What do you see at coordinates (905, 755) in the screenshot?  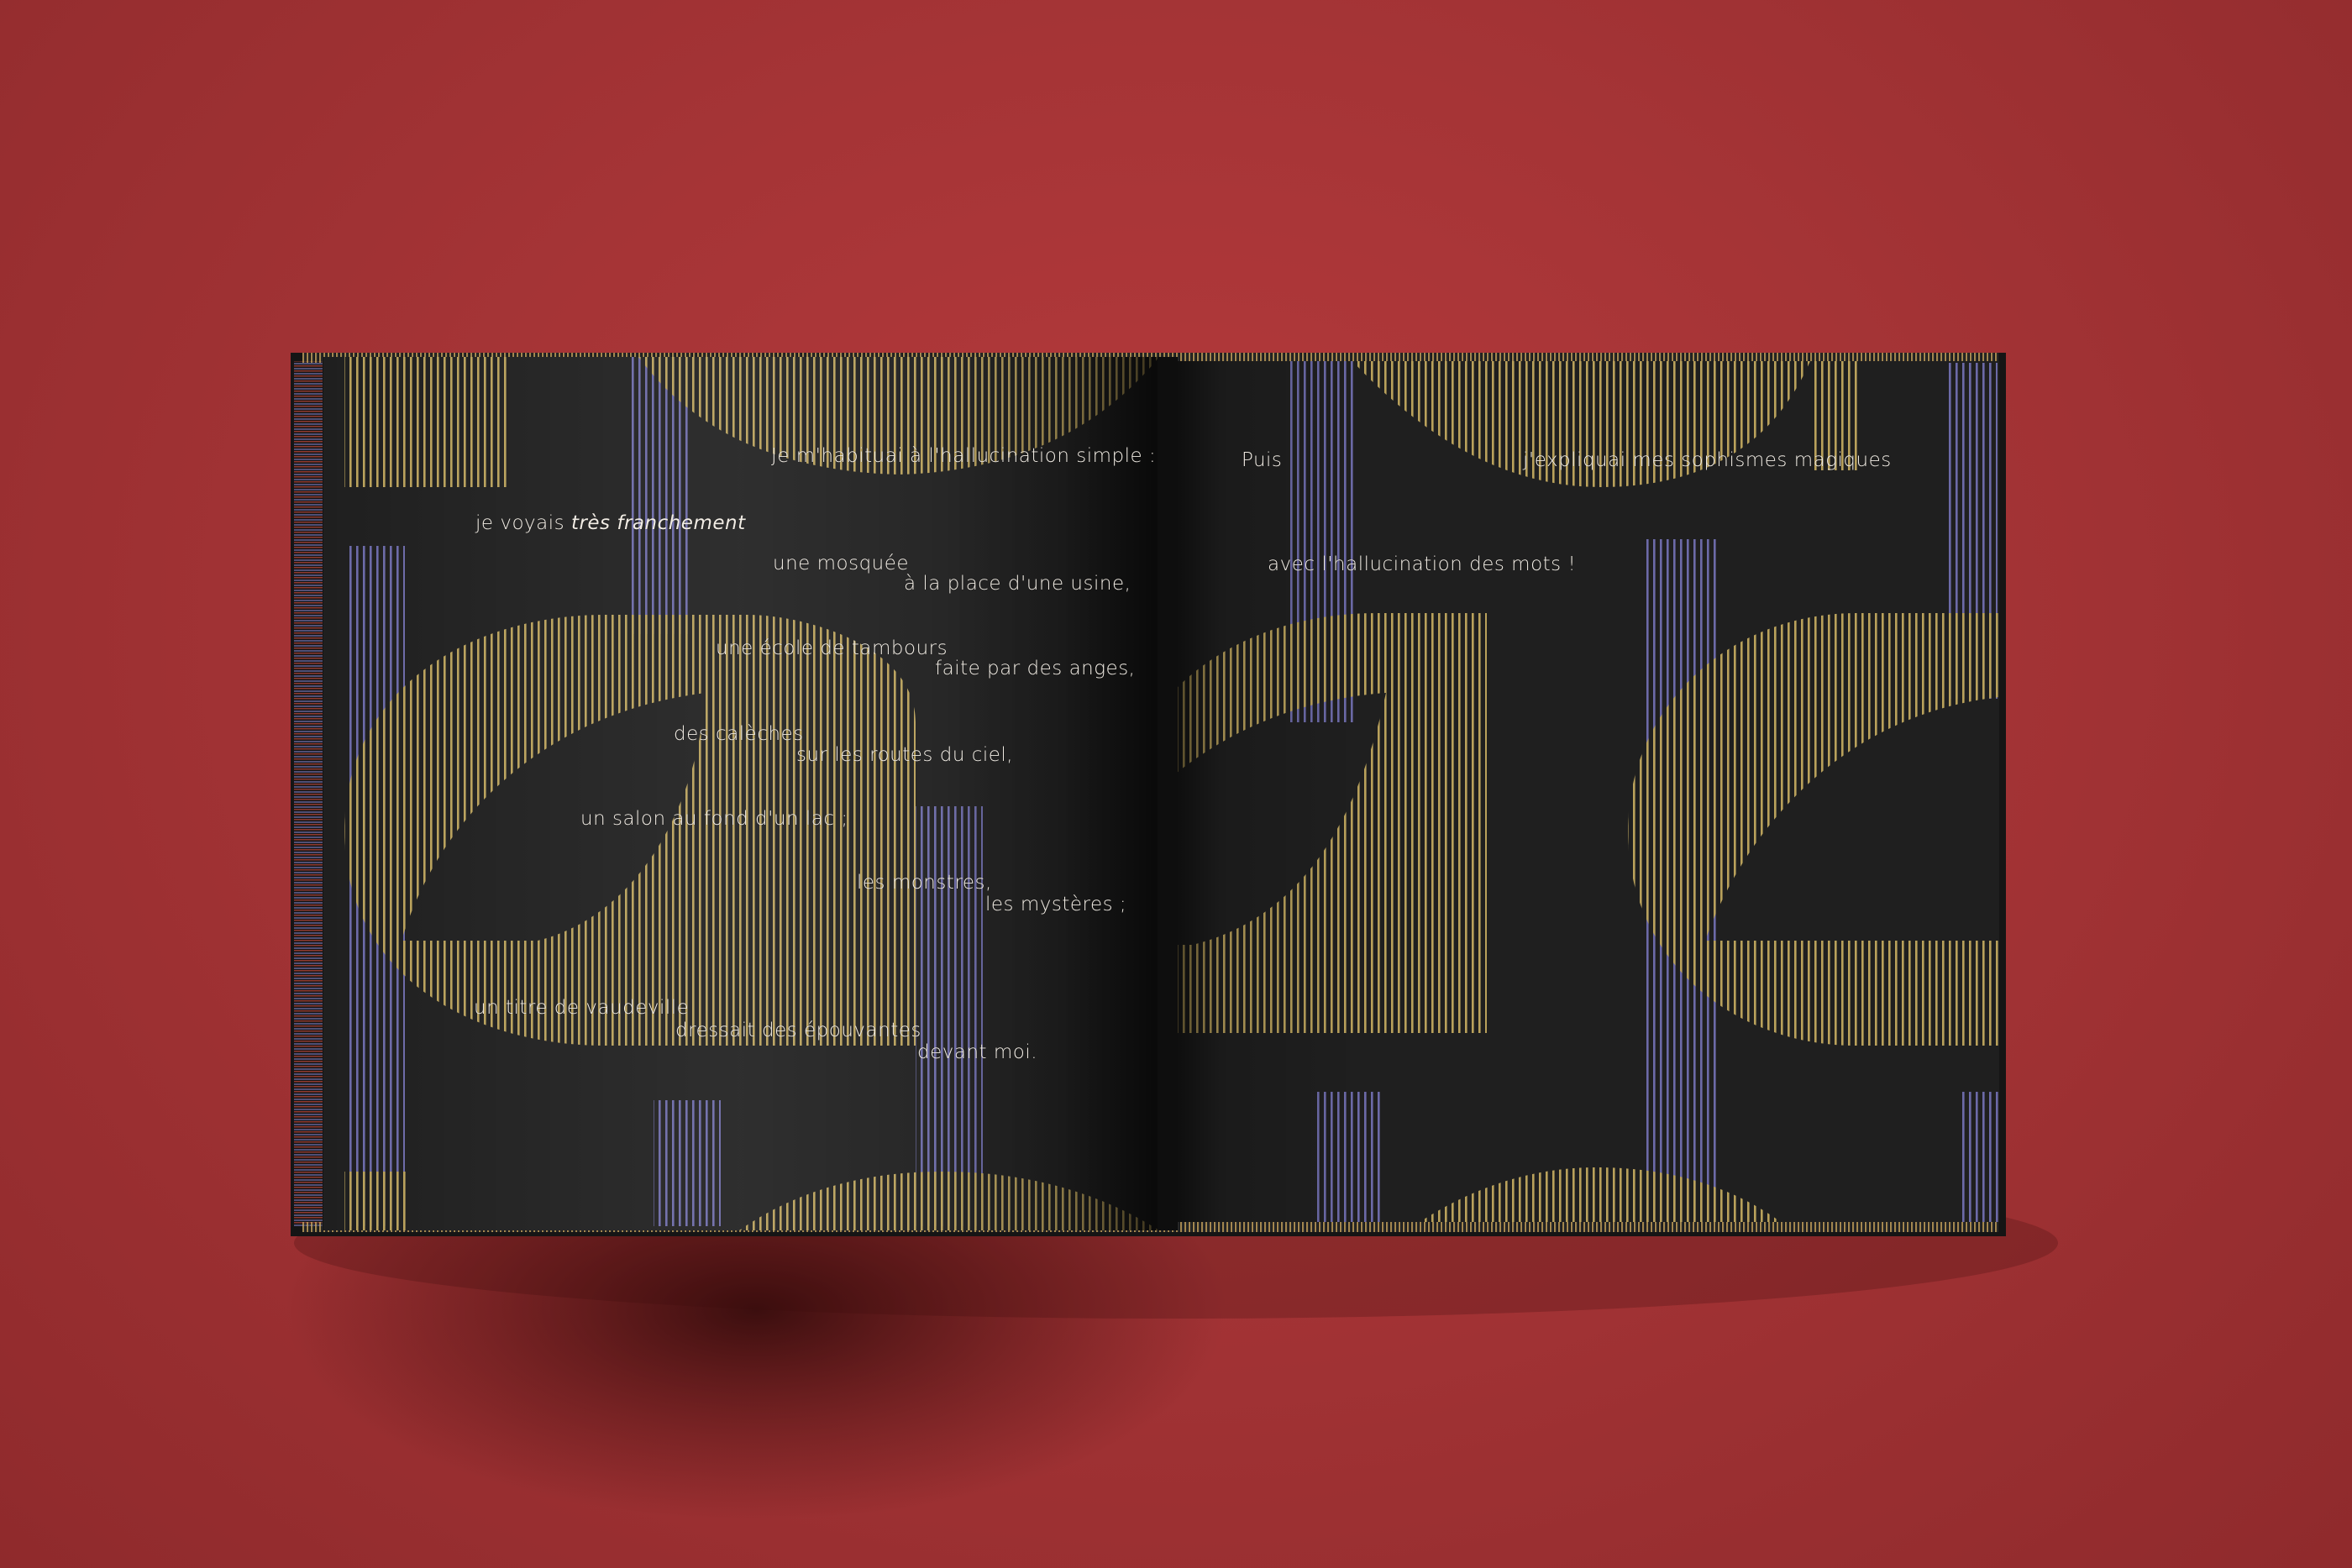 I see `poem-line: sur les routes du ciel,` at bounding box center [905, 755].